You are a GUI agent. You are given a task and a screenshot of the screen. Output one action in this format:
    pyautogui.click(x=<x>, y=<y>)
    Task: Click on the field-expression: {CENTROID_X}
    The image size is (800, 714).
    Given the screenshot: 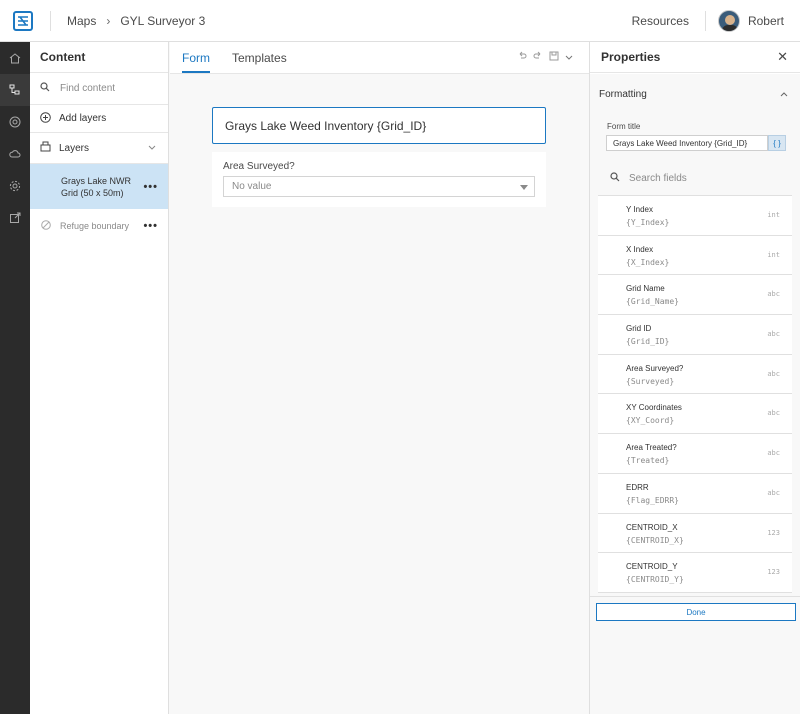 What is the action you would take?
    pyautogui.click(x=655, y=540)
    